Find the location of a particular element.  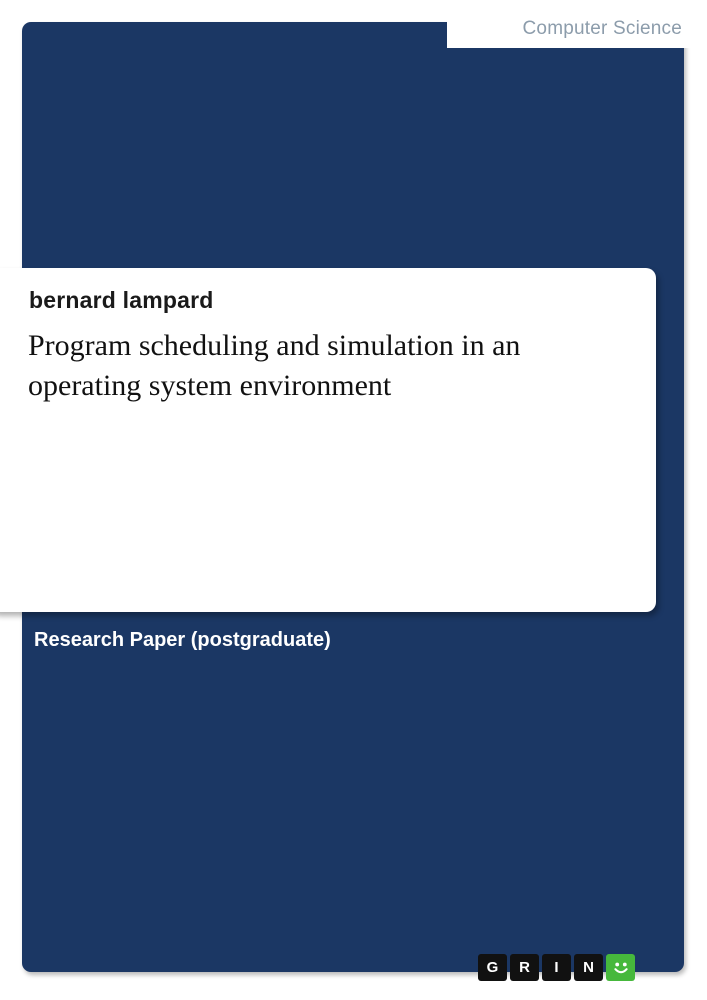

category-strip: Computer Science is located at coordinates (577, 24).